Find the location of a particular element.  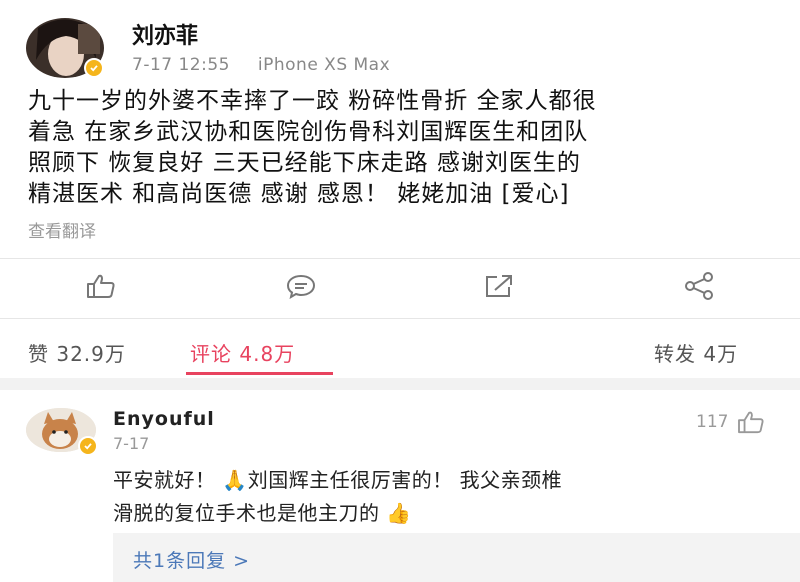

action-bar is located at coordinates (400, 286).